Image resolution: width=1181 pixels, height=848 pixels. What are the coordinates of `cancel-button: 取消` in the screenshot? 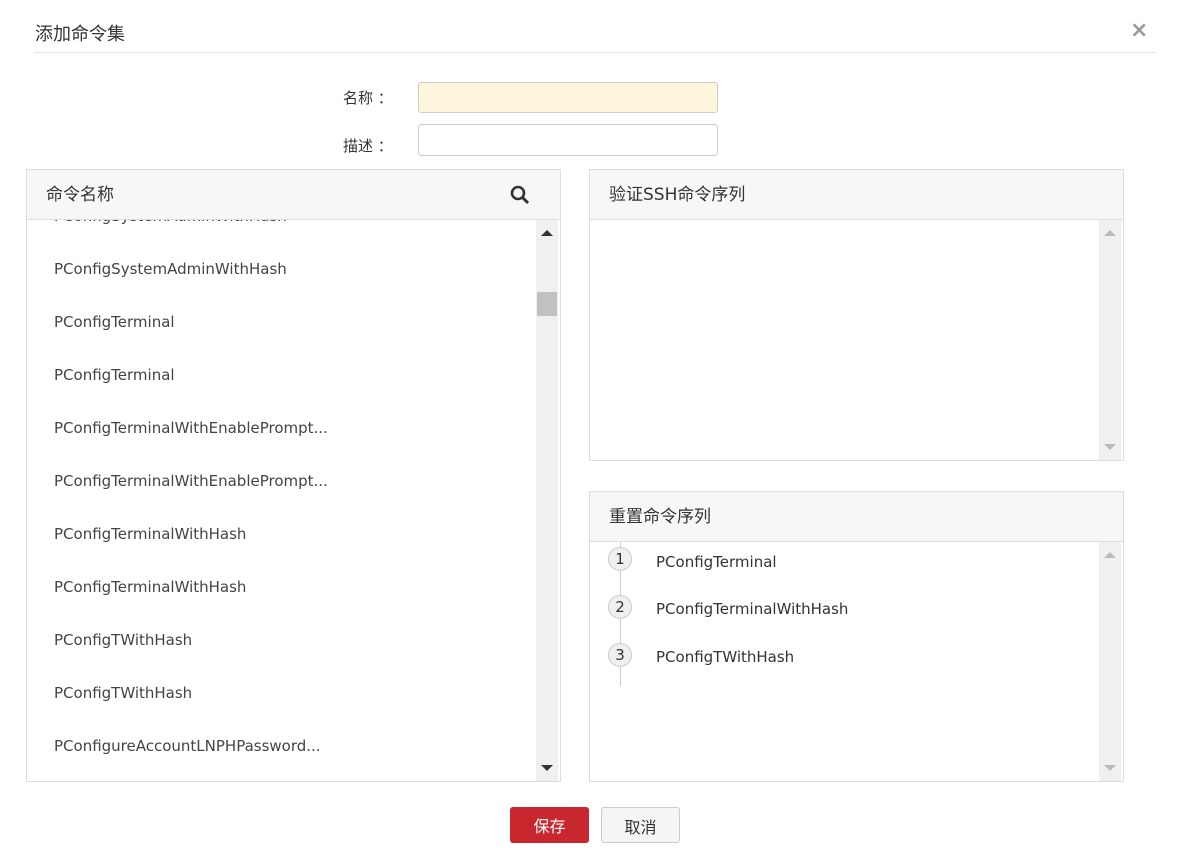 It's located at (640, 825).